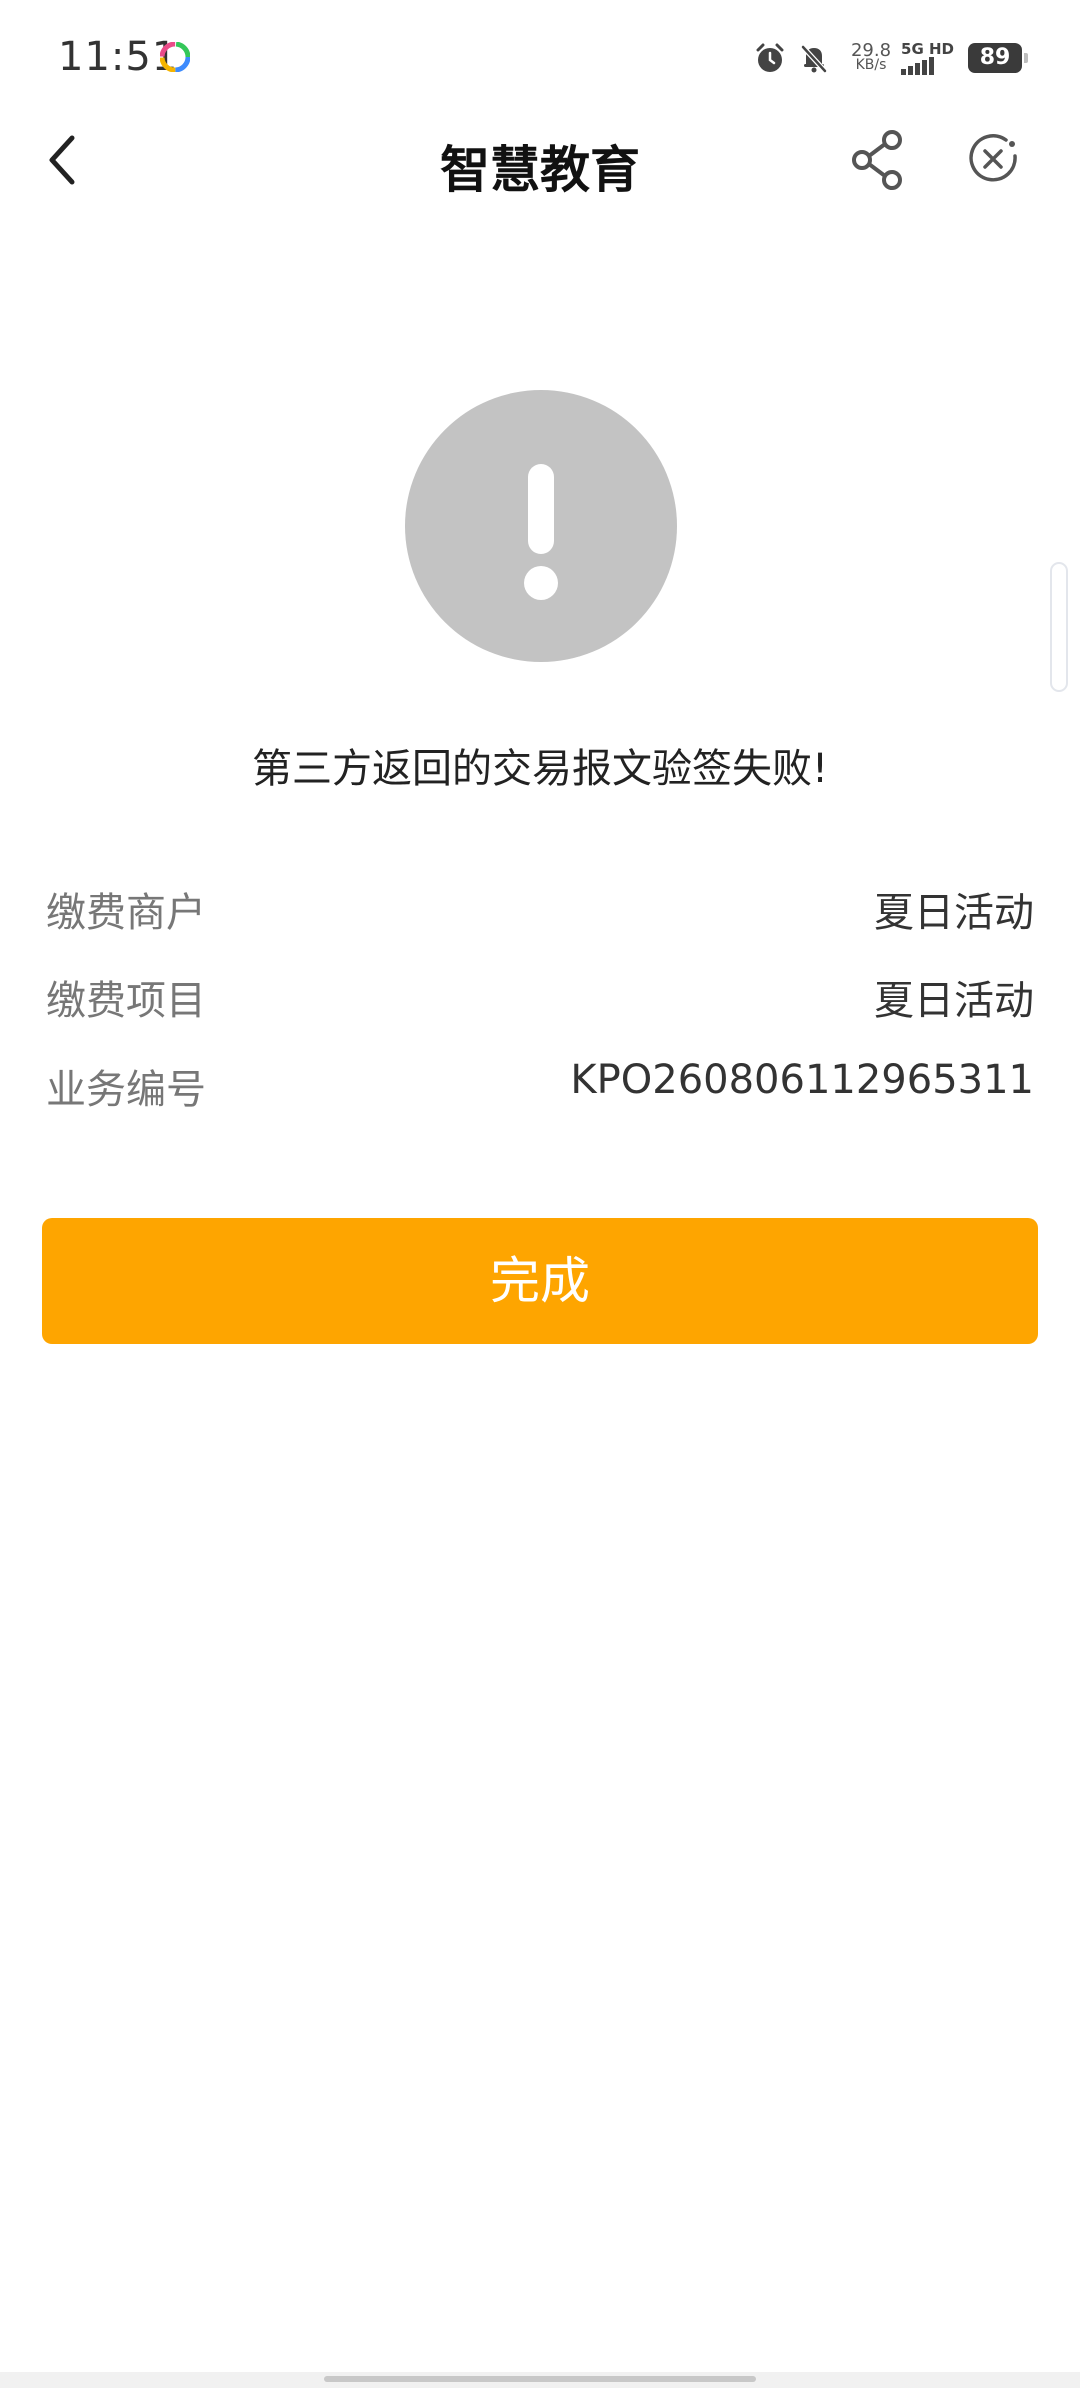  Describe the element at coordinates (927, 49) in the screenshot. I see `signal-label: 5G HD` at that location.